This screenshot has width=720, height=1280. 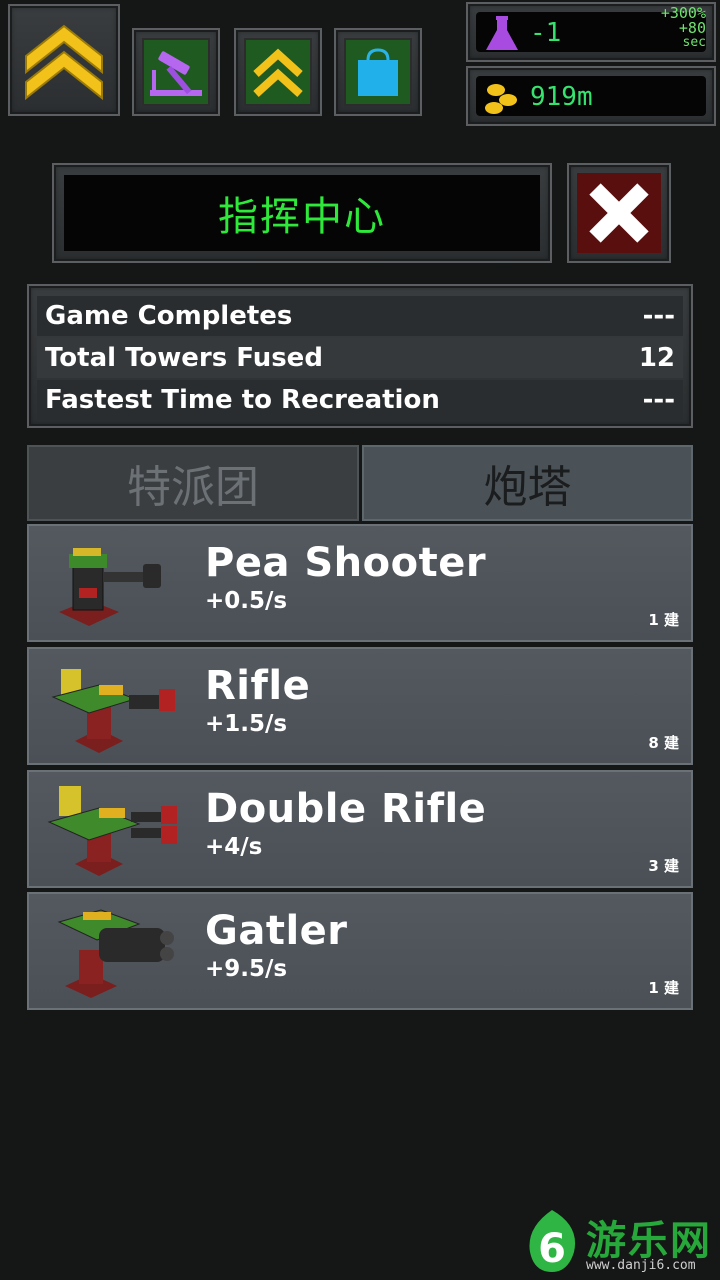 What do you see at coordinates (234, 847) in the screenshot?
I see `tower-rate: +4/s` at bounding box center [234, 847].